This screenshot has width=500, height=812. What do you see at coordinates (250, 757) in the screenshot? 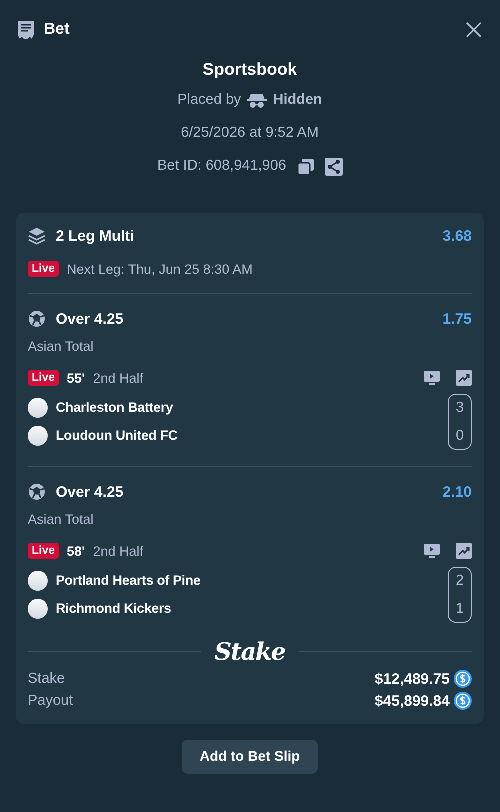
I see `add-to-bet-slip-button: Add to Bet Slip` at bounding box center [250, 757].